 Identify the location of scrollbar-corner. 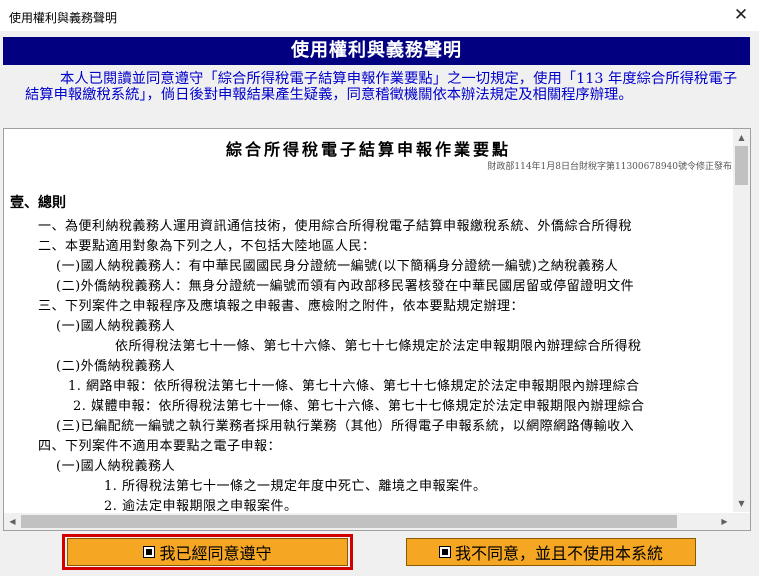
(741, 521).